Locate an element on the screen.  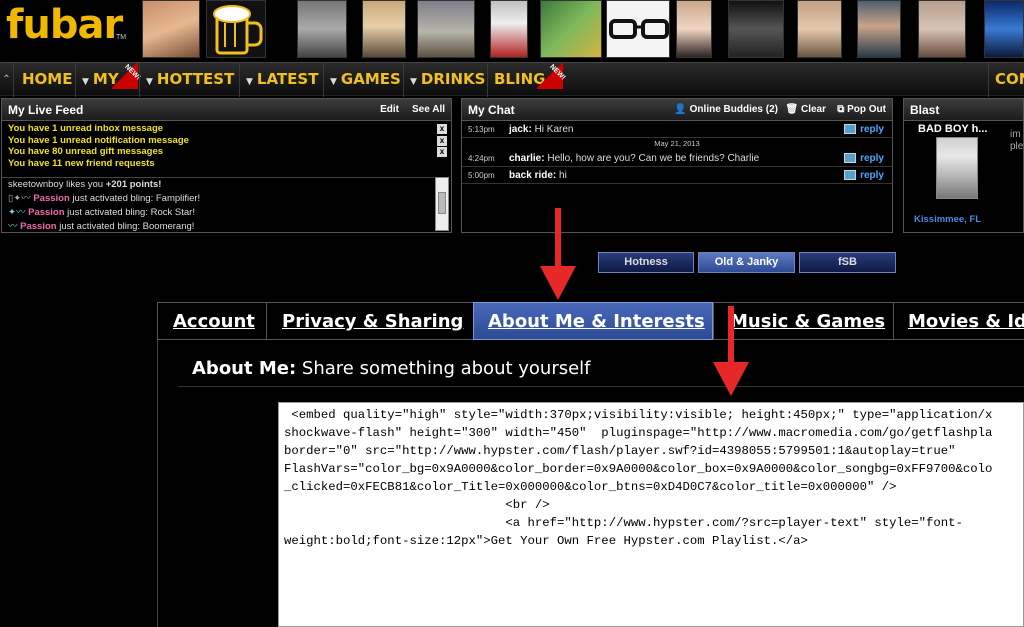
bling-icon: ✦〰 is located at coordinates (17, 212).